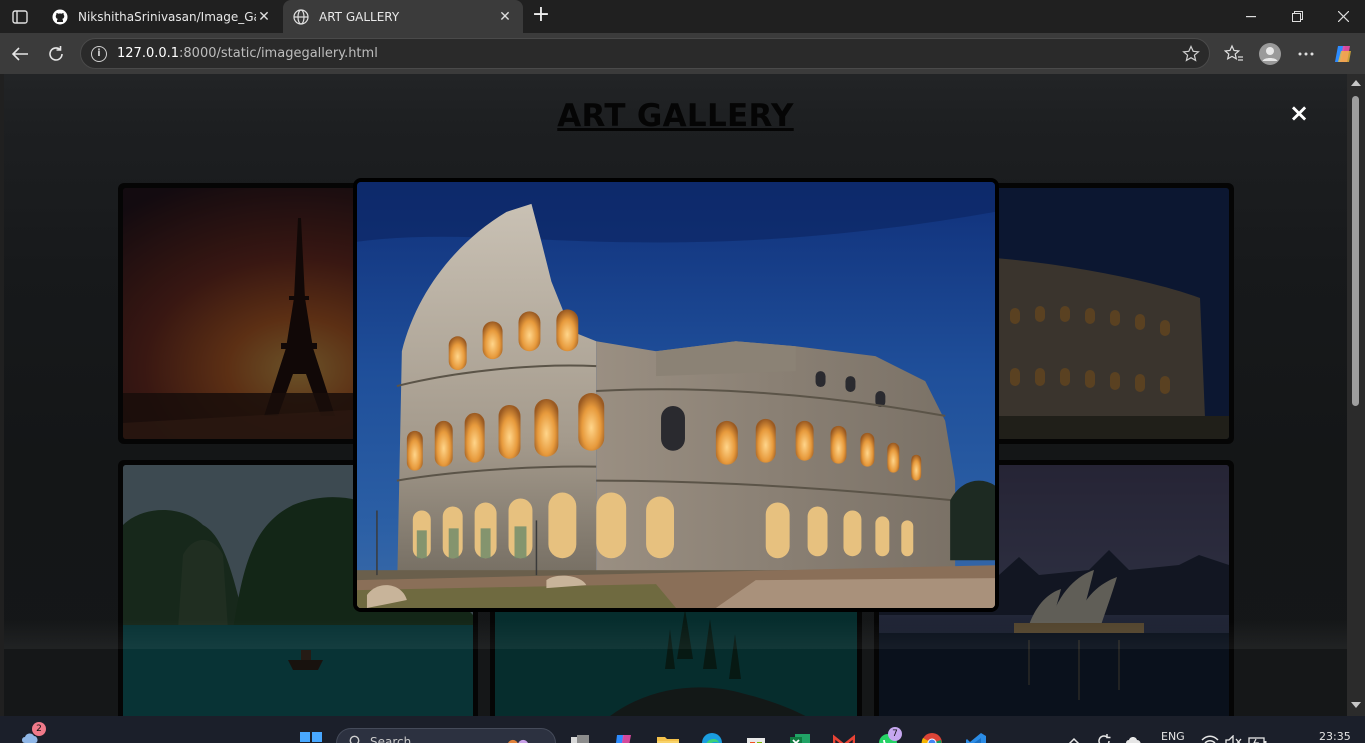  I want to click on wifi-icon, so click(1210, 736).